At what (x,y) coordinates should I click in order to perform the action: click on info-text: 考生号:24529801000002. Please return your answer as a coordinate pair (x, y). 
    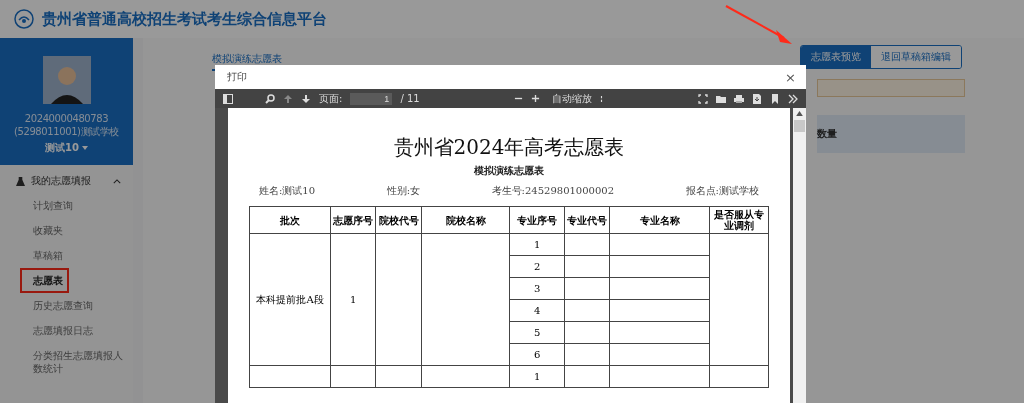
    Looking at the image, I should click on (553, 191).